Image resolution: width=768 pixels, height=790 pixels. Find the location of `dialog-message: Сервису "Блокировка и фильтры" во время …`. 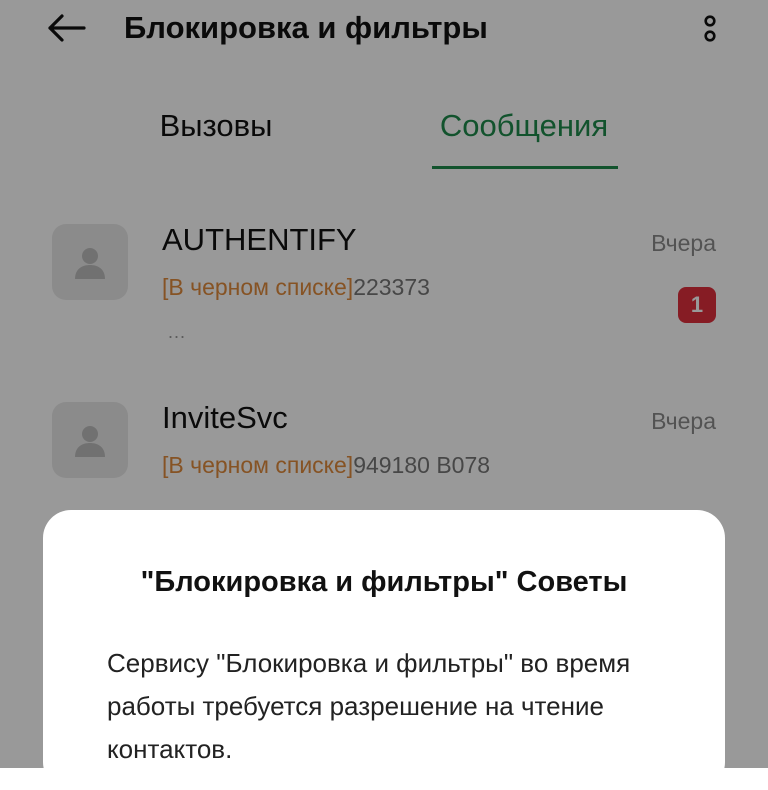

dialog-message: Сервису "Блокировка и фильтры" во время … is located at coordinates (369, 706).